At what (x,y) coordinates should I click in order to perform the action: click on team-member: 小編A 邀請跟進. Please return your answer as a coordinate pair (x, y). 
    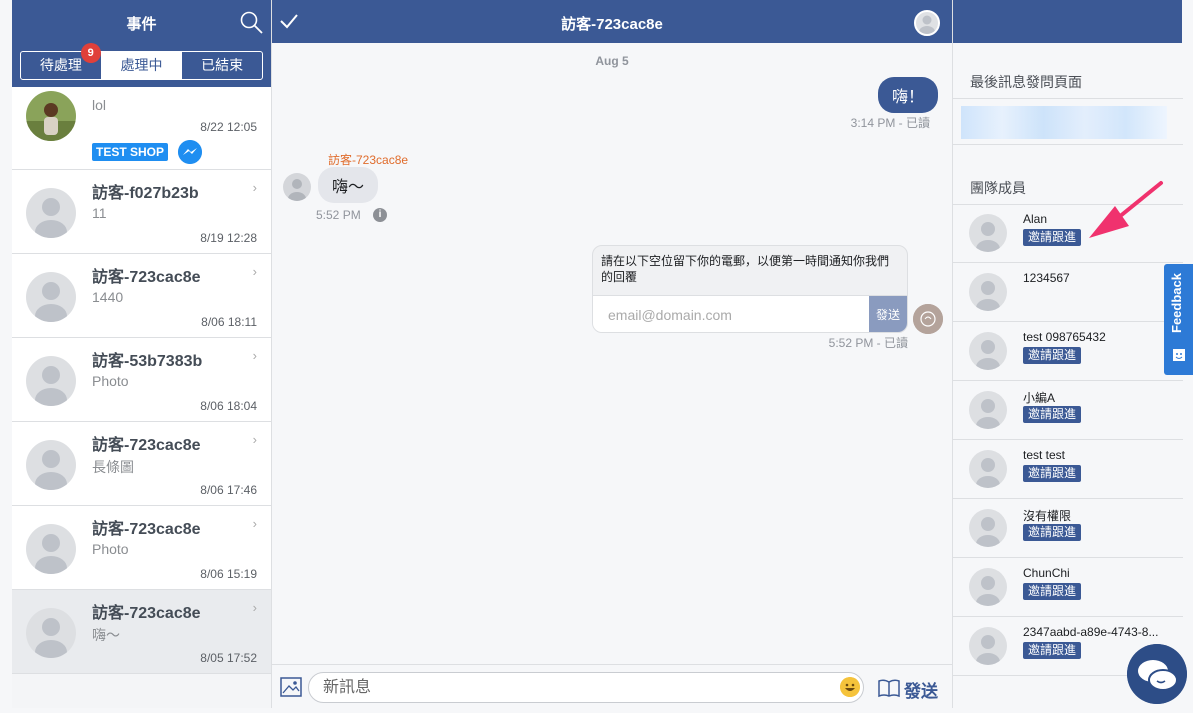
    Looking at the image, I should click on (1068, 410).